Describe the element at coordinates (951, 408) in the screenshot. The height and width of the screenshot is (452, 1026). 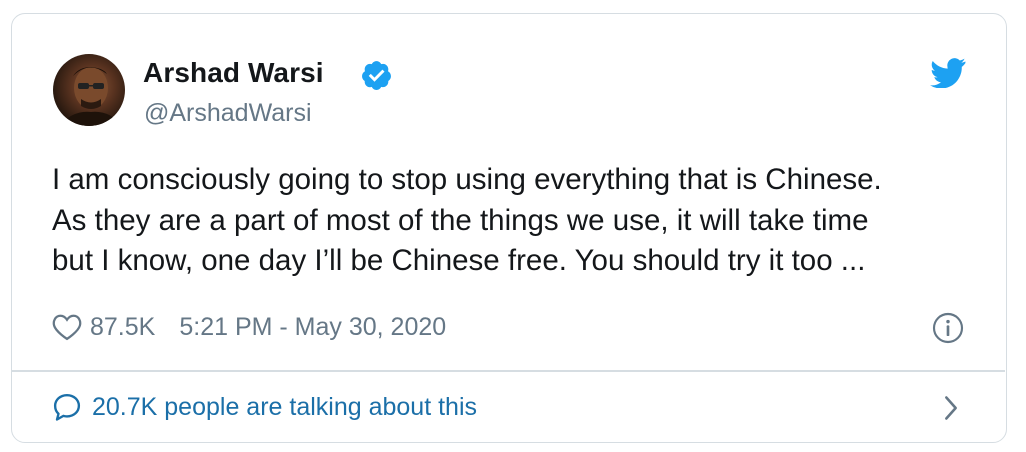
I see `chevron-right-icon` at that location.